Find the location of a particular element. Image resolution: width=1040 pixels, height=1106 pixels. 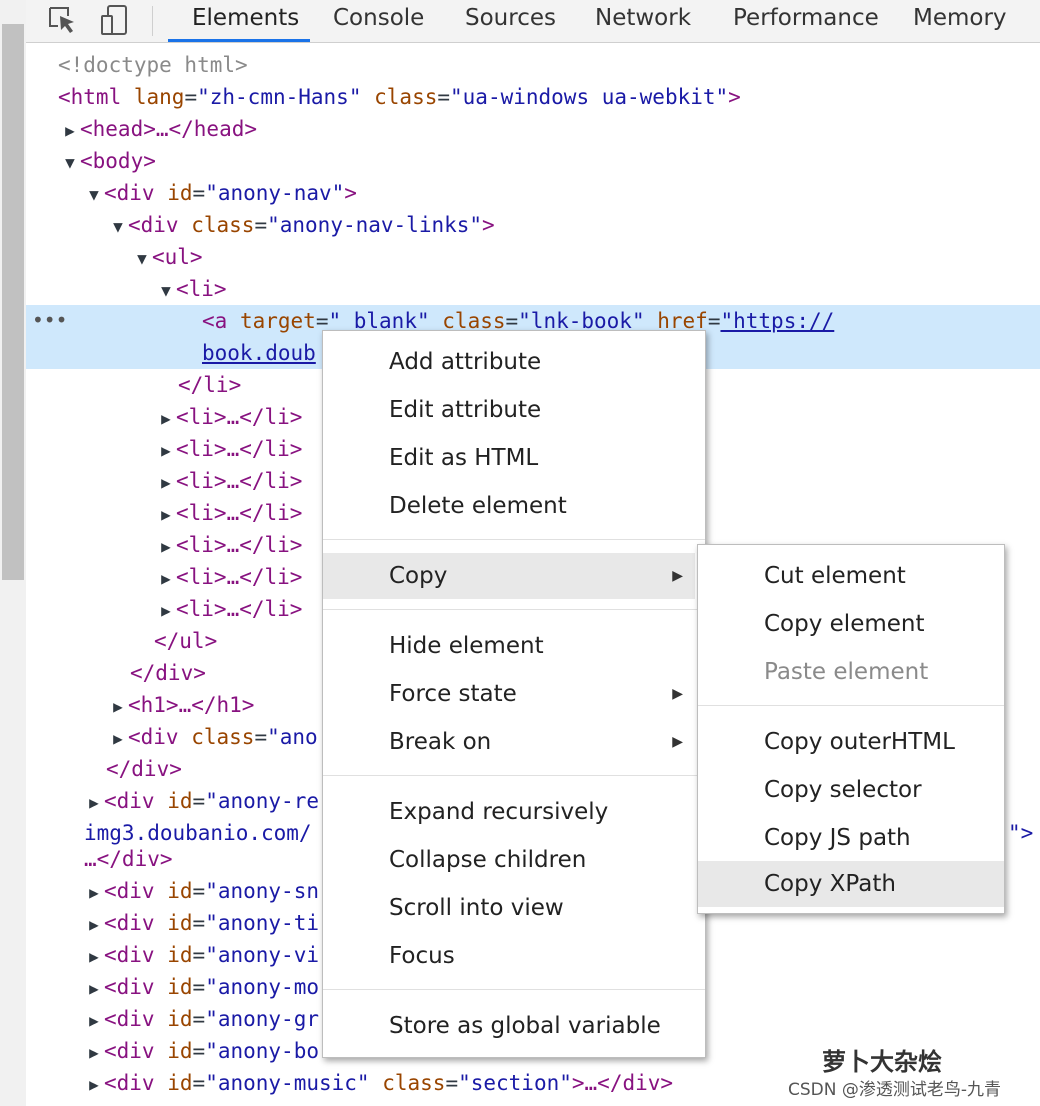

menu-item-add-attribute: Add attribute is located at coordinates (514, 362).